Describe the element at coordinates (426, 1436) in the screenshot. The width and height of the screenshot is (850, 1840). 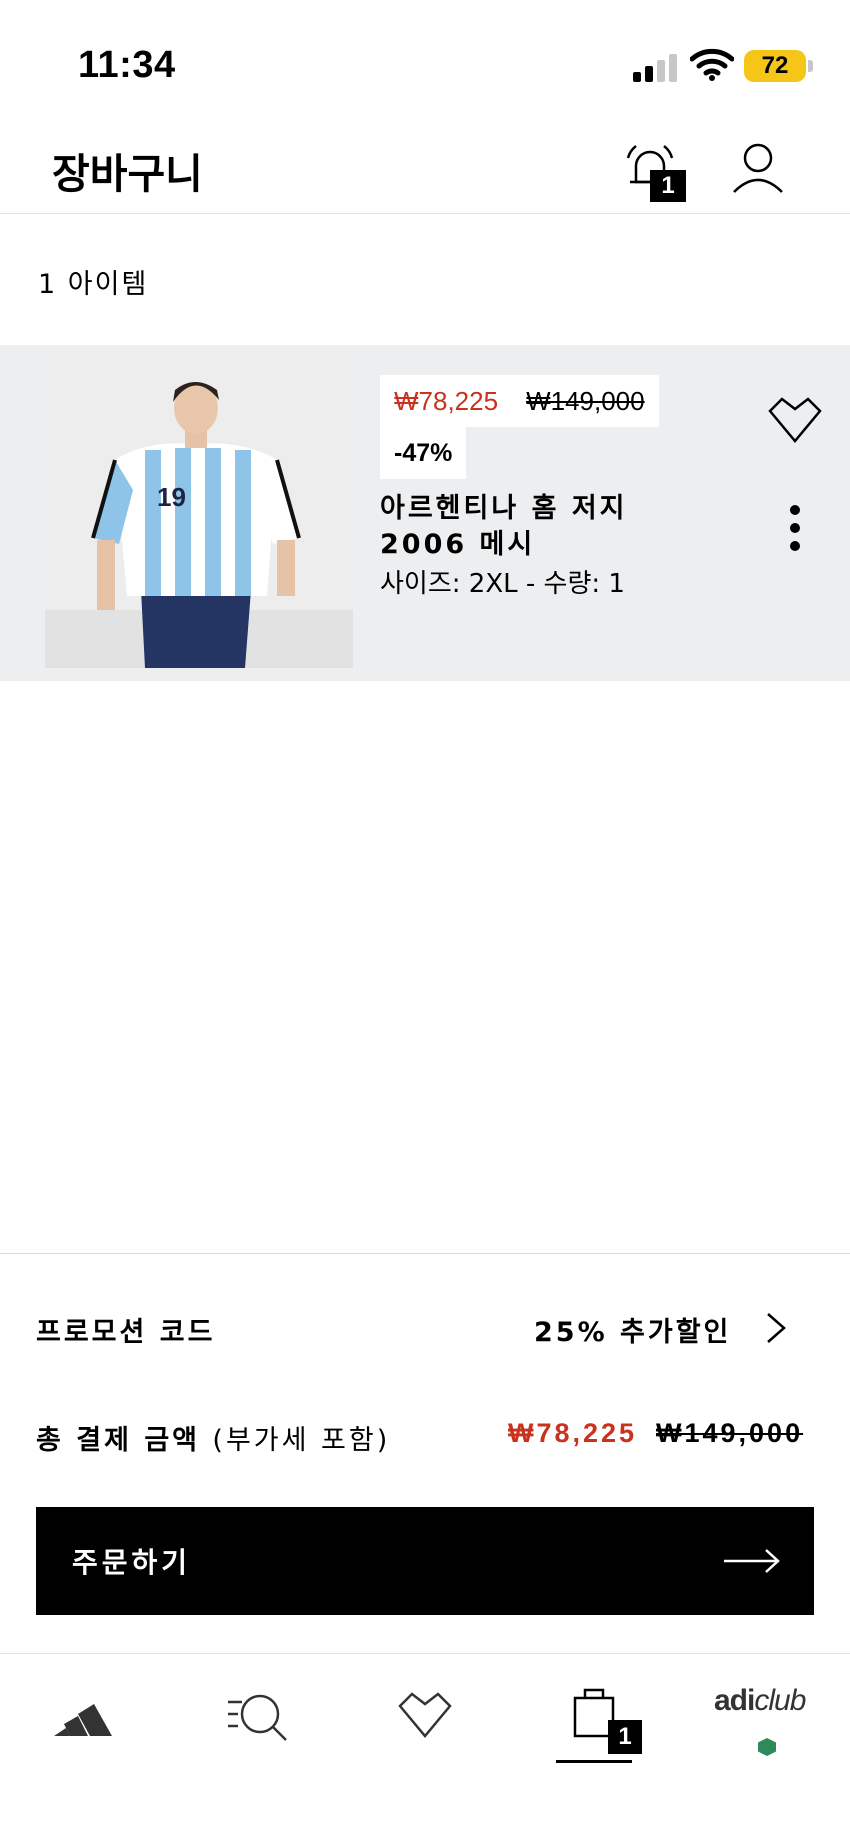
I see `total-row: 총 결제 금액 (부가세 포함) ₩78,225 ₩149,000` at that location.